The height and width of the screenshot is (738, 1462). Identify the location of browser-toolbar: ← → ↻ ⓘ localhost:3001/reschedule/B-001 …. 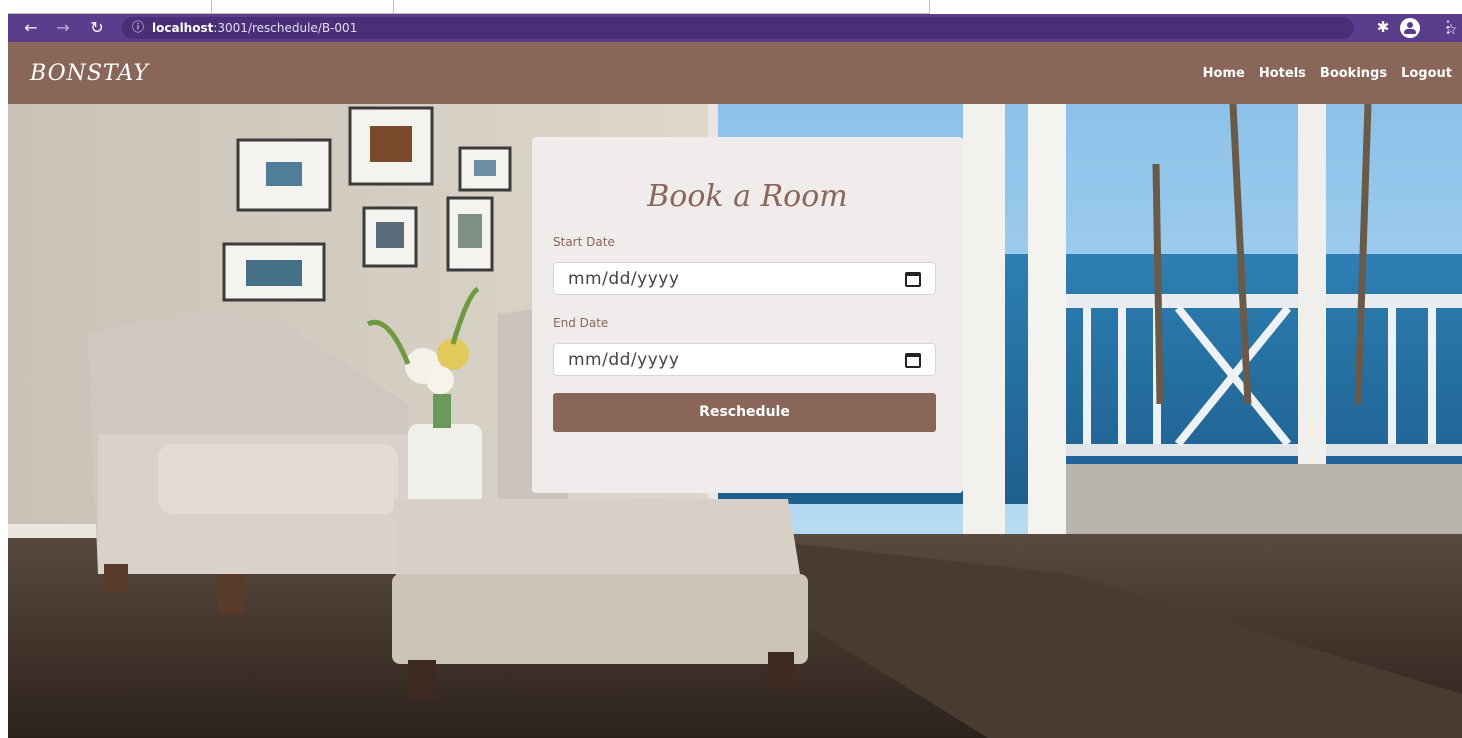
(735, 28).